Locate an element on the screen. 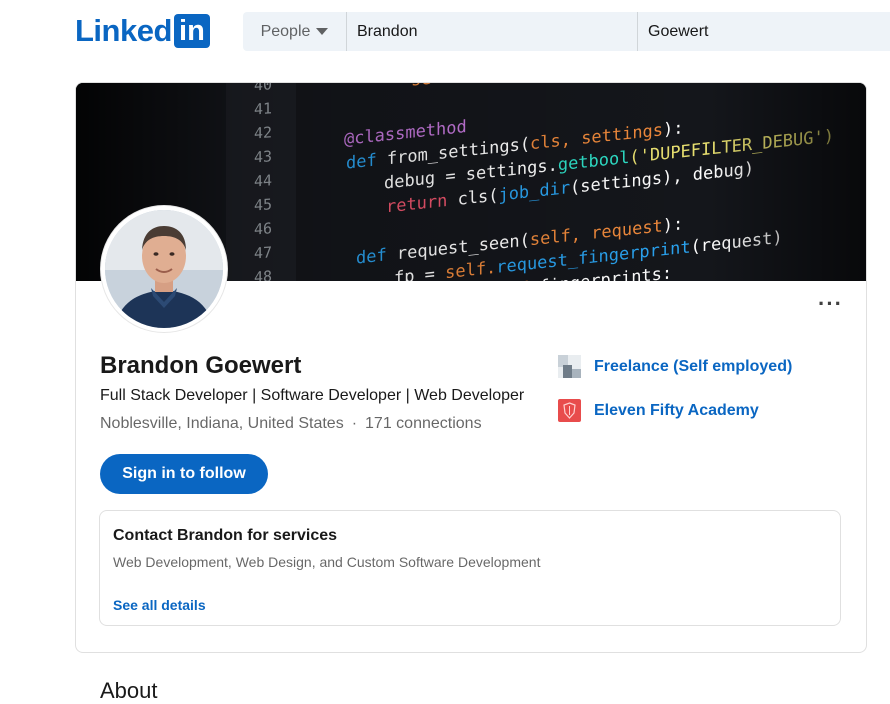 This screenshot has height=704, width=890. eleven-fifty-shield-icon is located at coordinates (569, 410).